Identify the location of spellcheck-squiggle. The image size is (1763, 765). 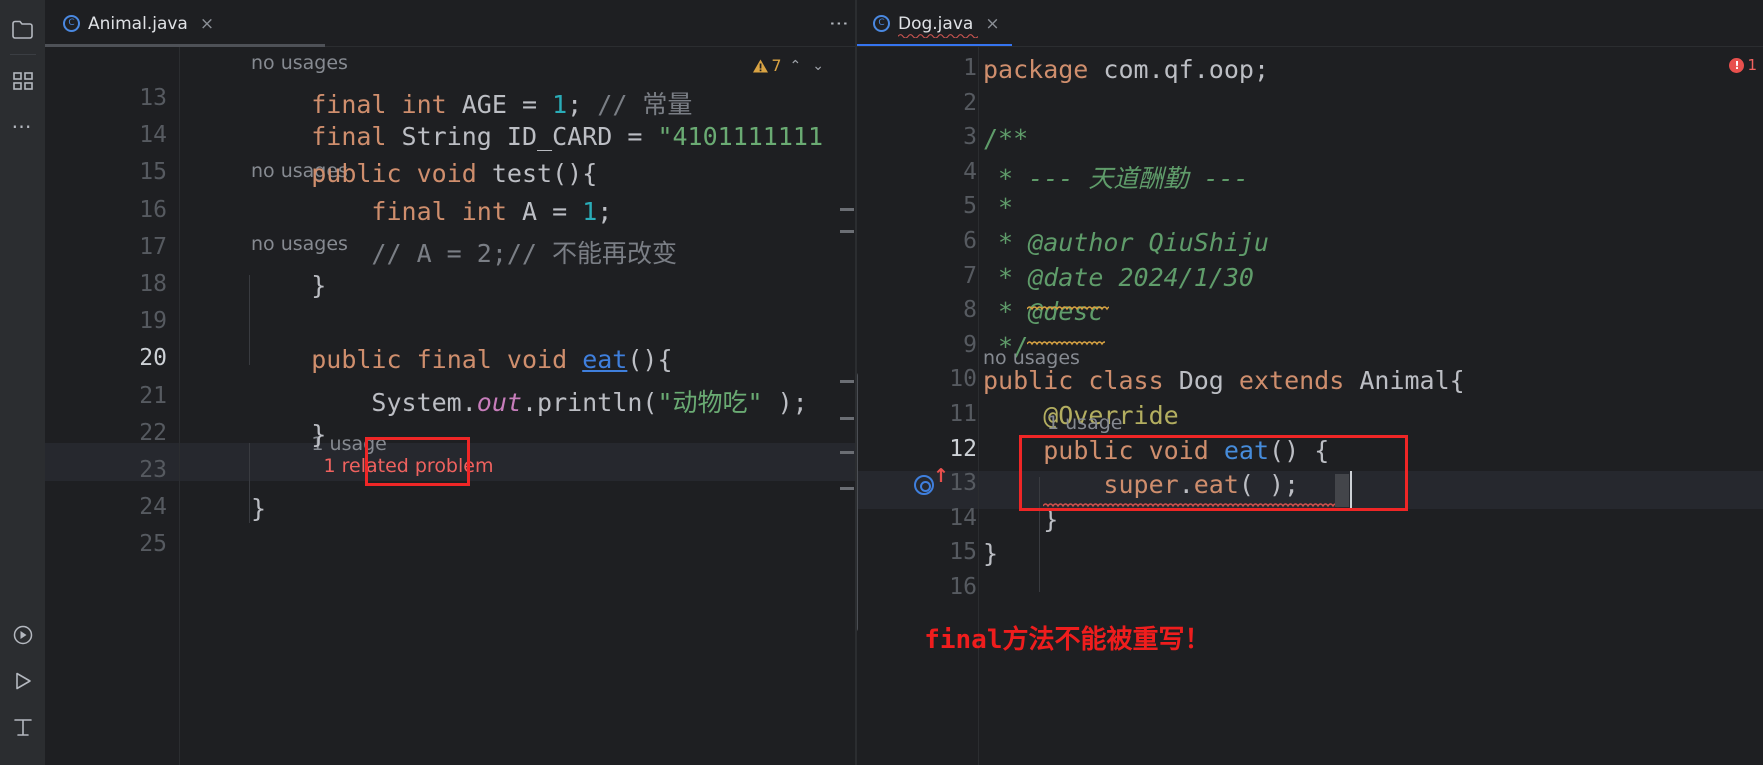
(938, 35).